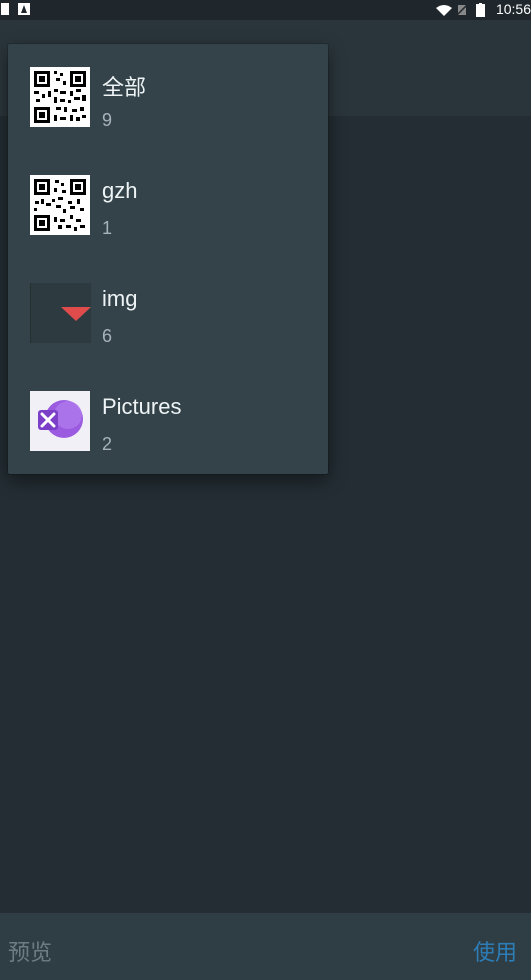 Image resolution: width=531 pixels, height=980 pixels. I want to click on status-right-icons: 10:56, so click(483, 9).